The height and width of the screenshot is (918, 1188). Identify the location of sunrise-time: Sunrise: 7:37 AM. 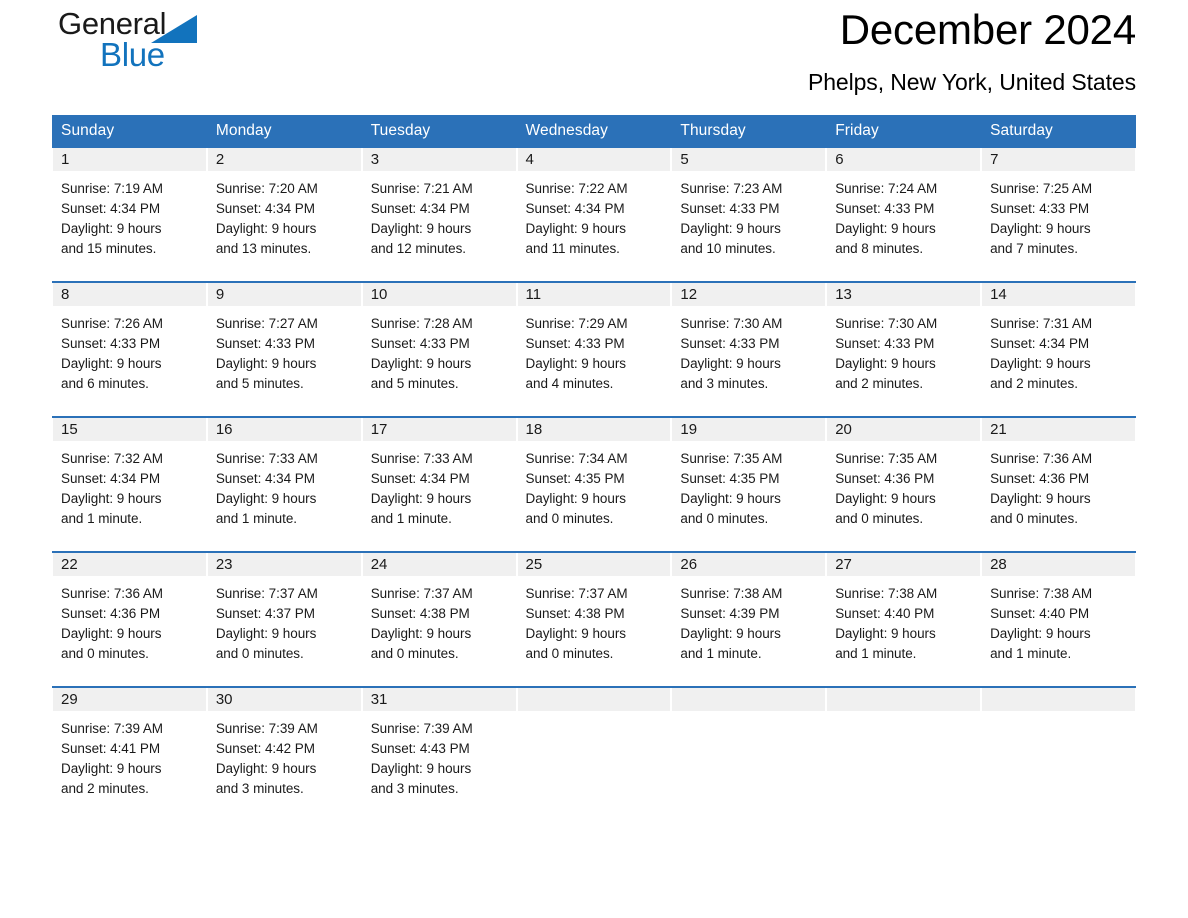
(576, 593).